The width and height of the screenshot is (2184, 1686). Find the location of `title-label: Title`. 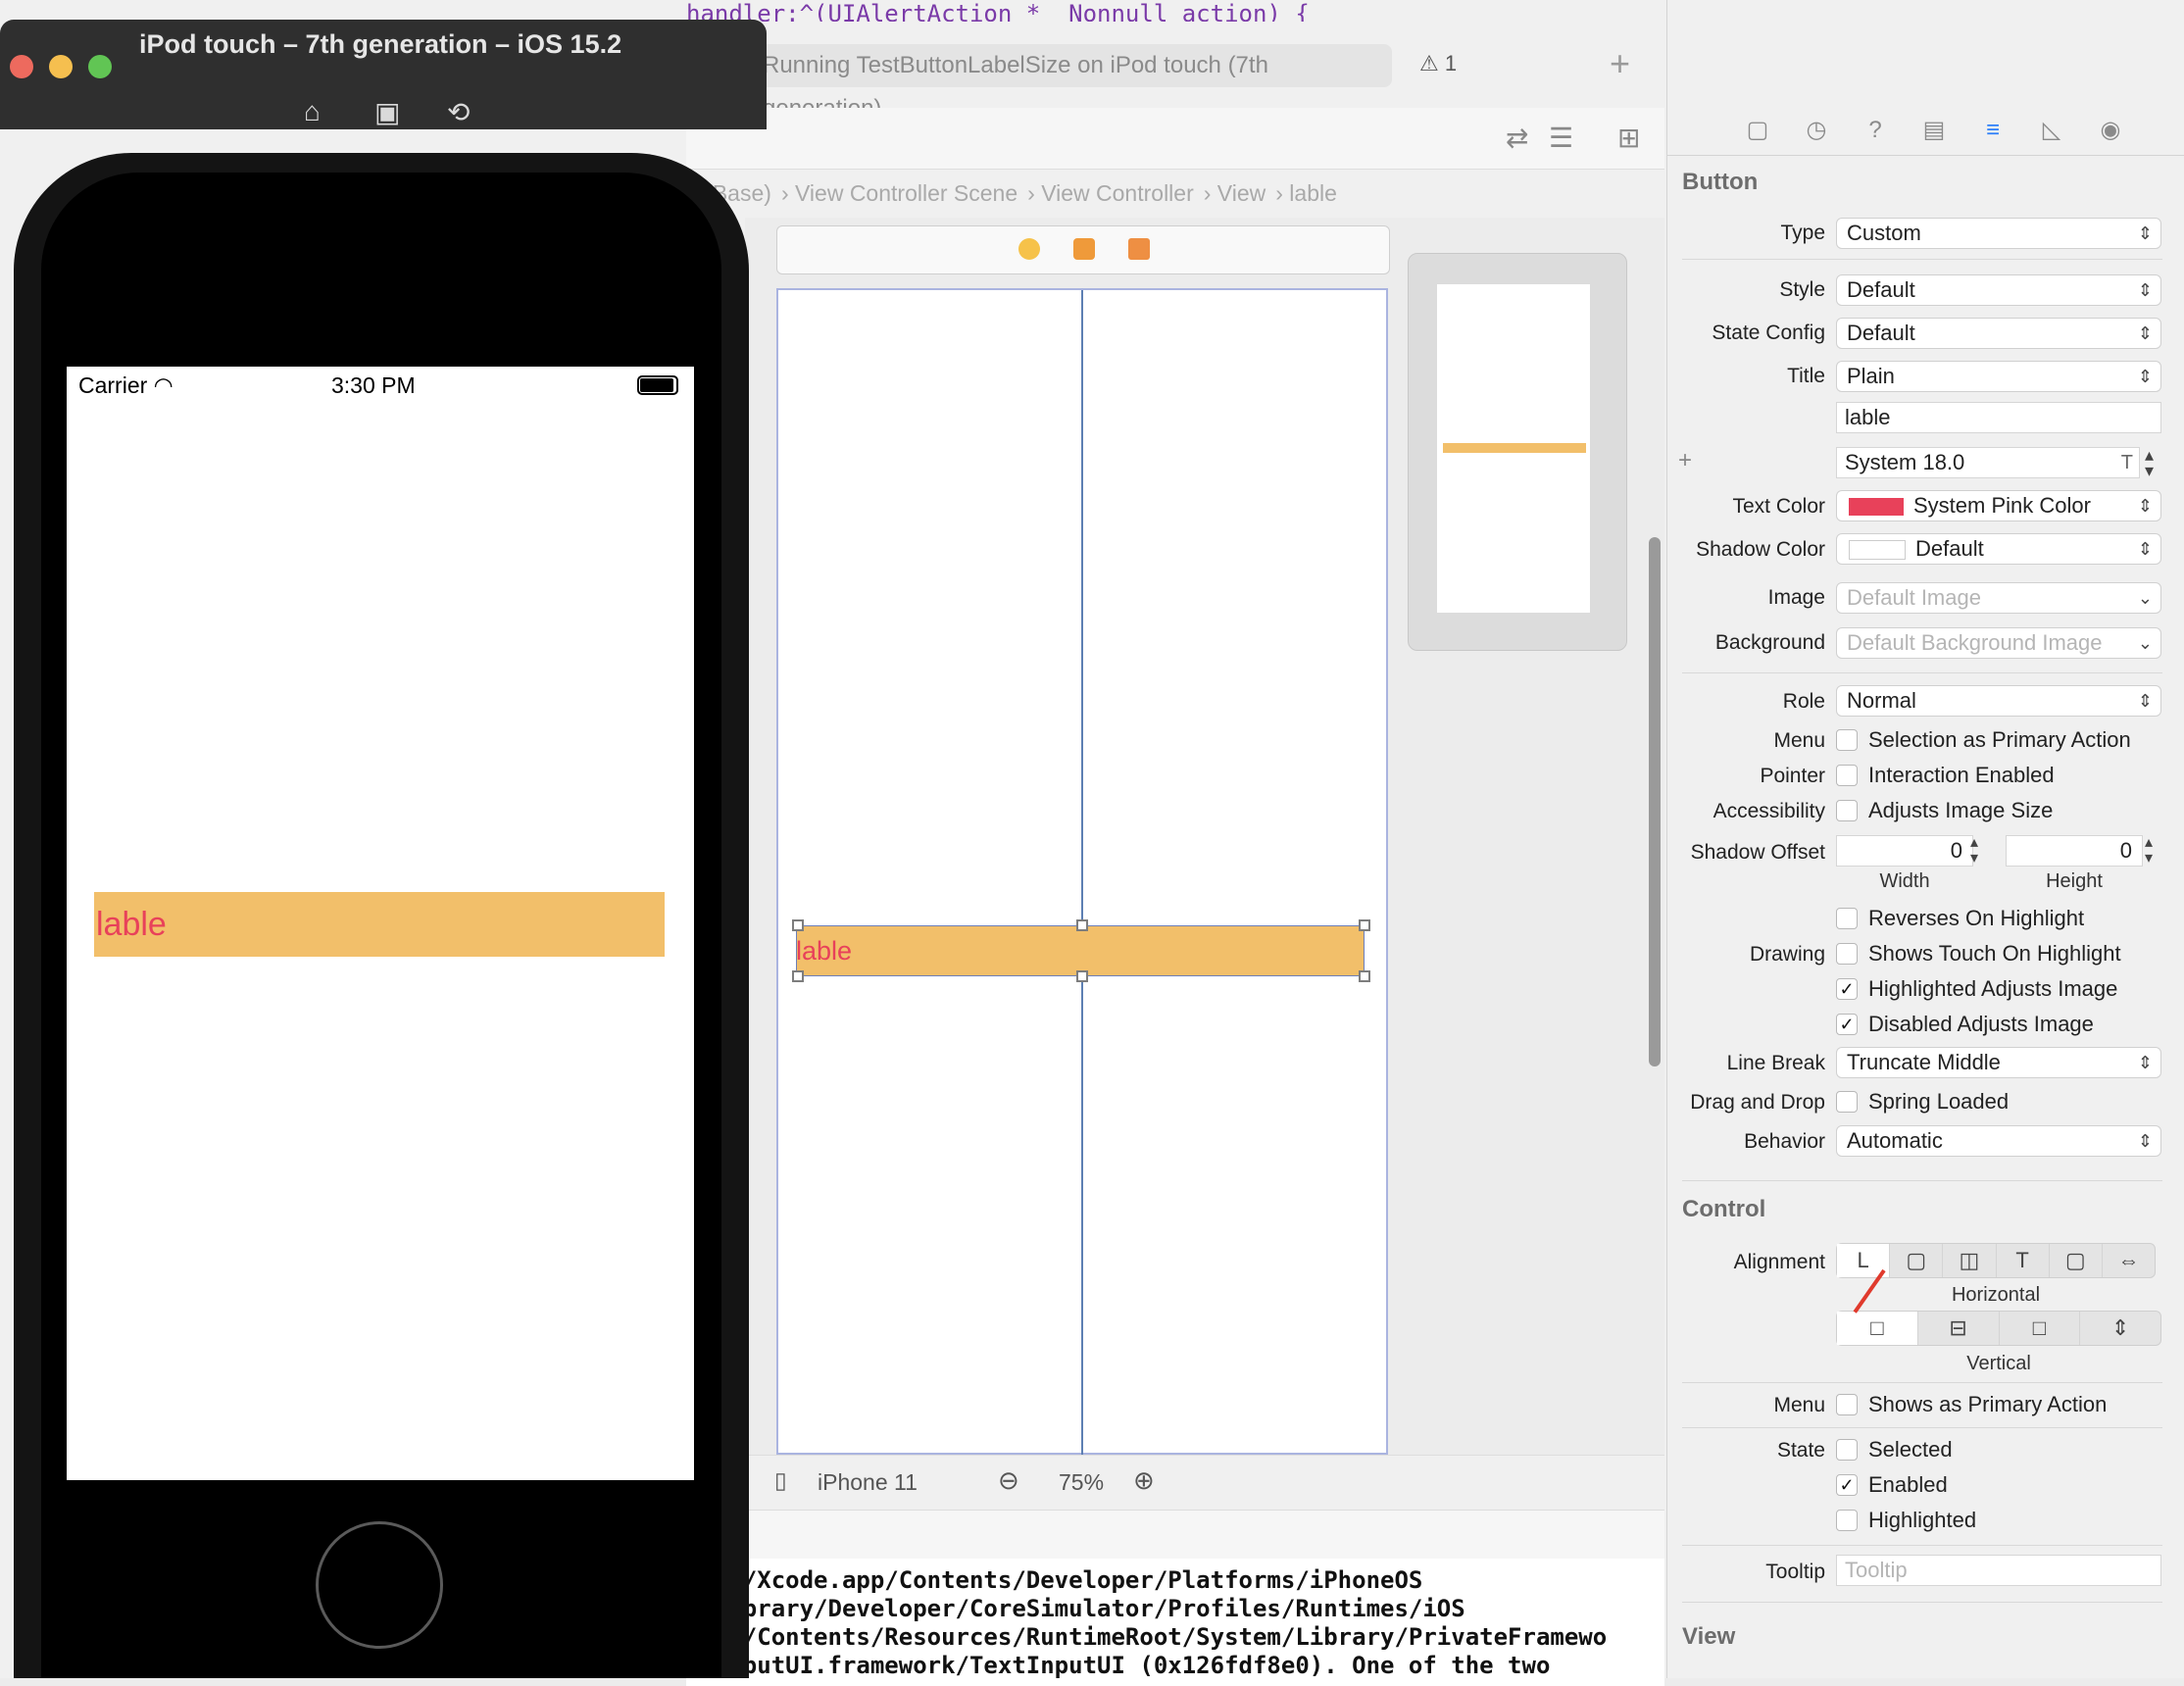

title-label: Title is located at coordinates (1806, 376).